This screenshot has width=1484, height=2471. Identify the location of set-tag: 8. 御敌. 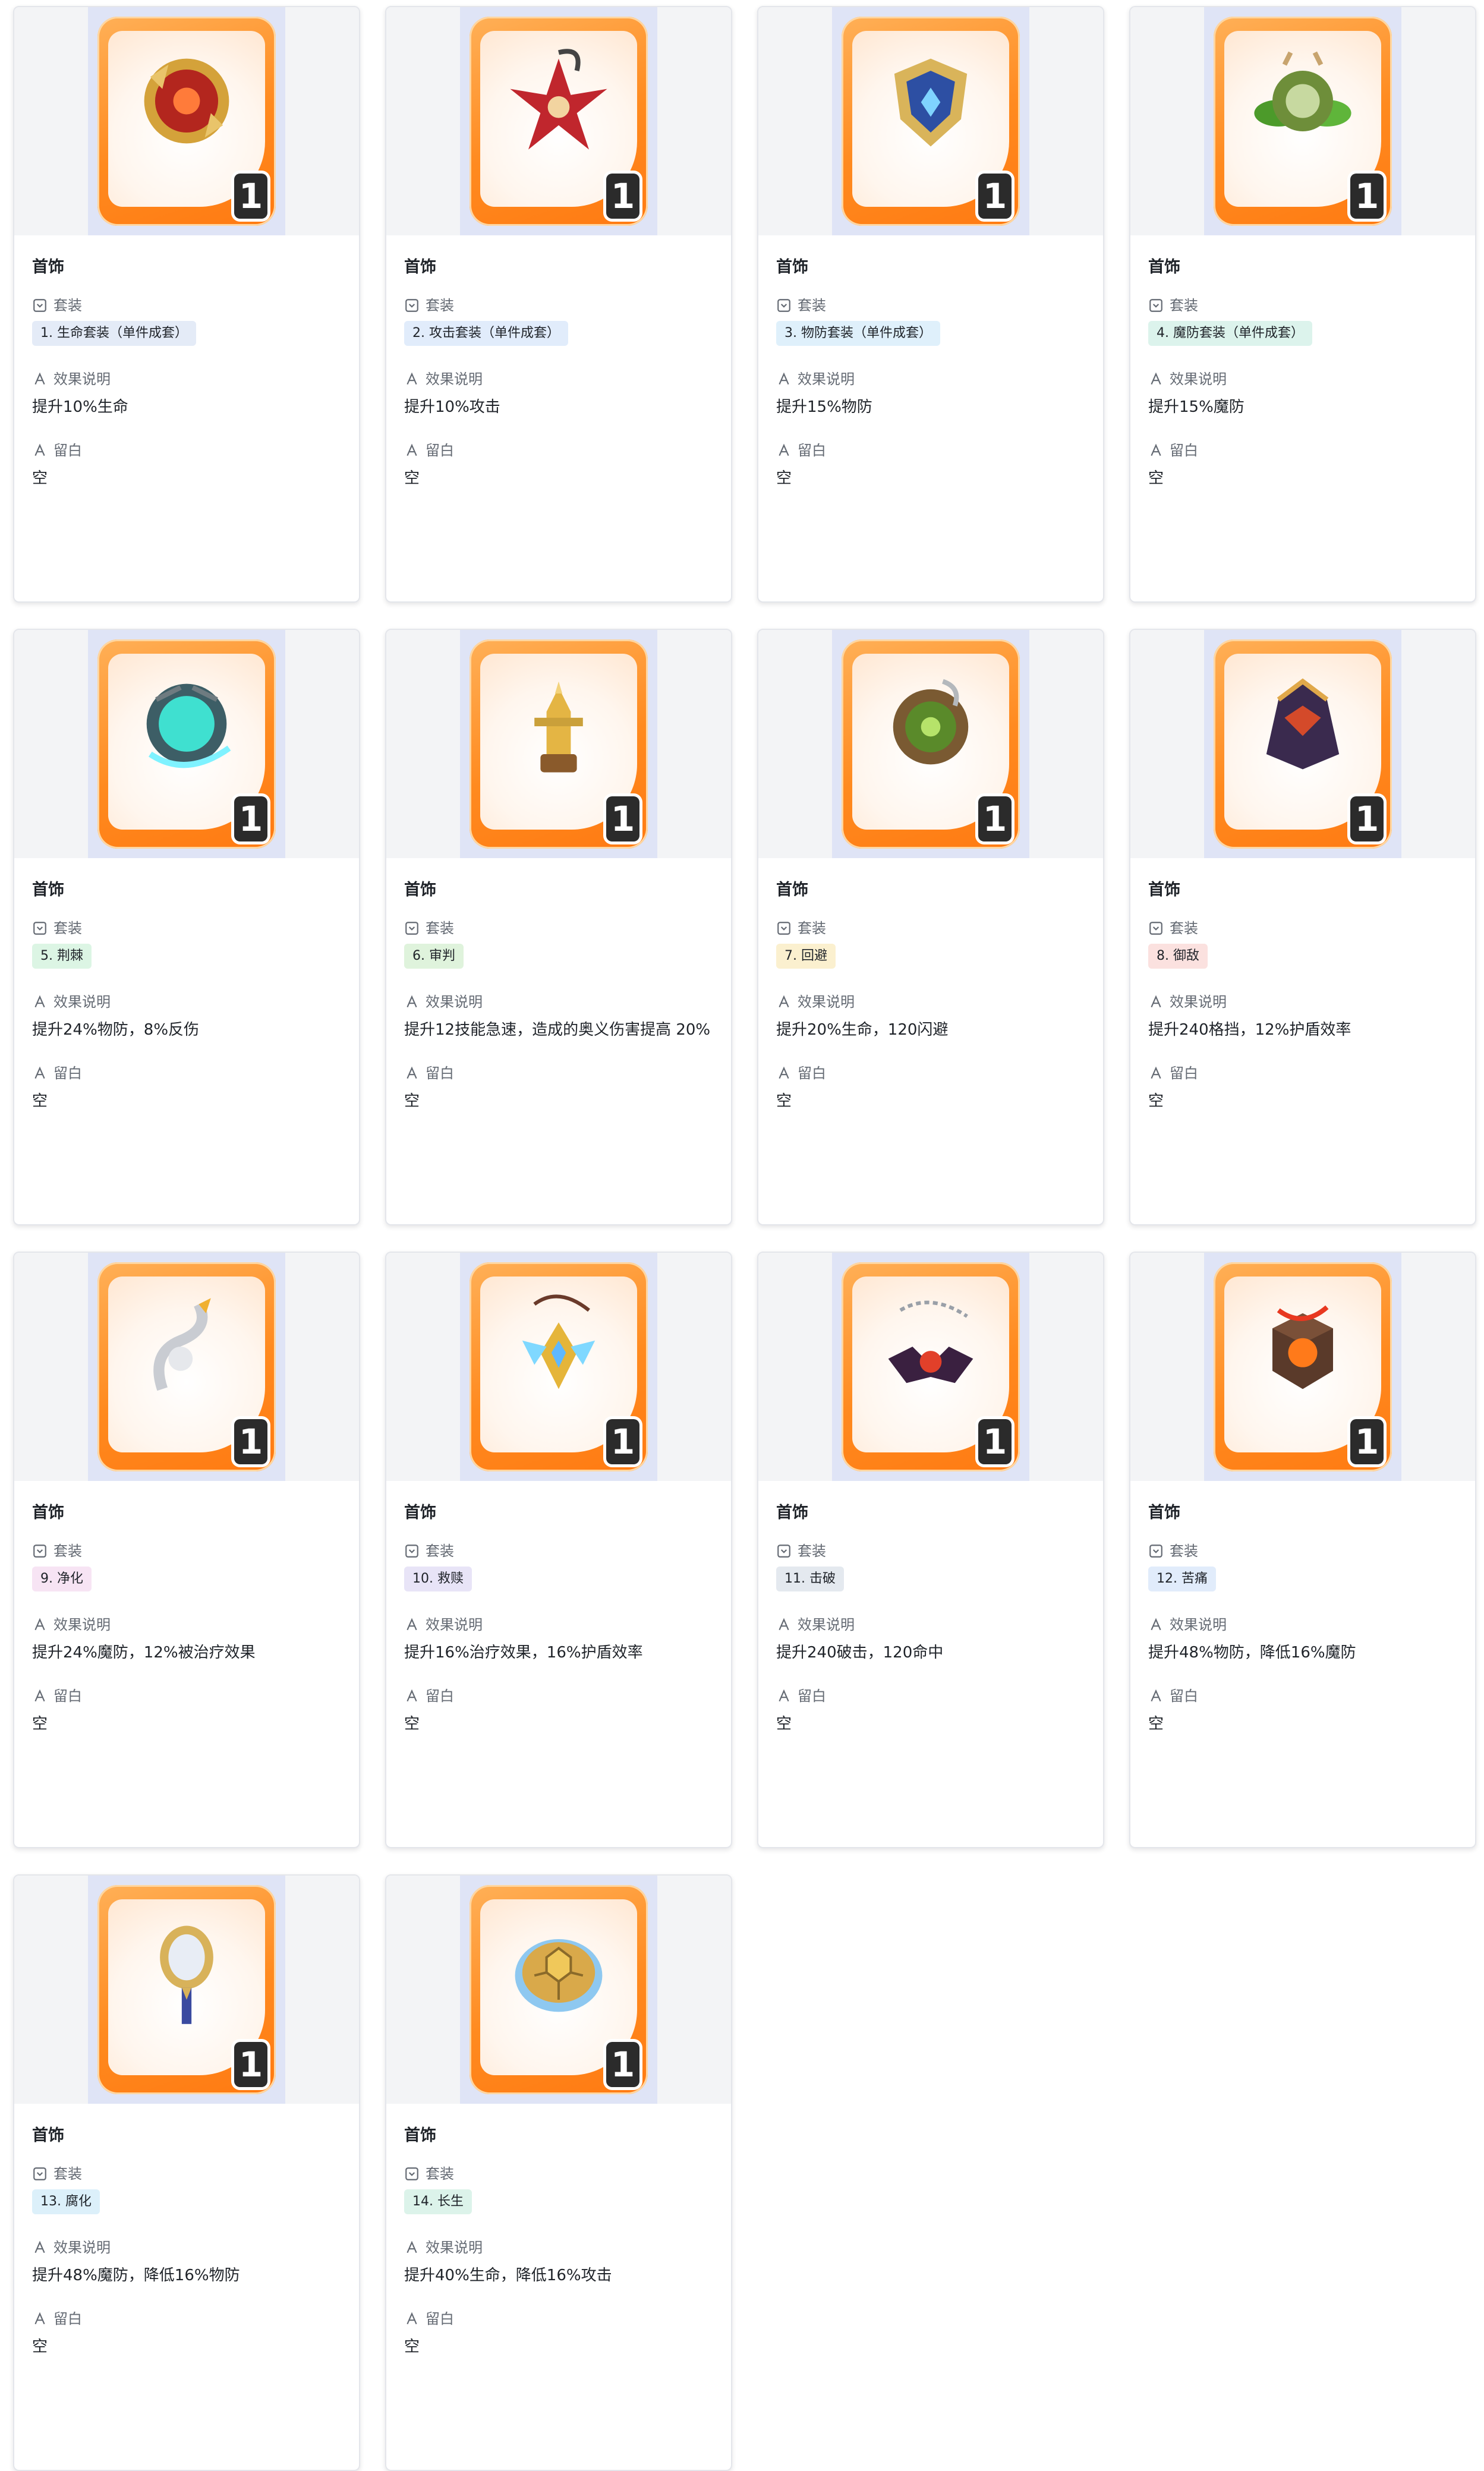
(1178, 956).